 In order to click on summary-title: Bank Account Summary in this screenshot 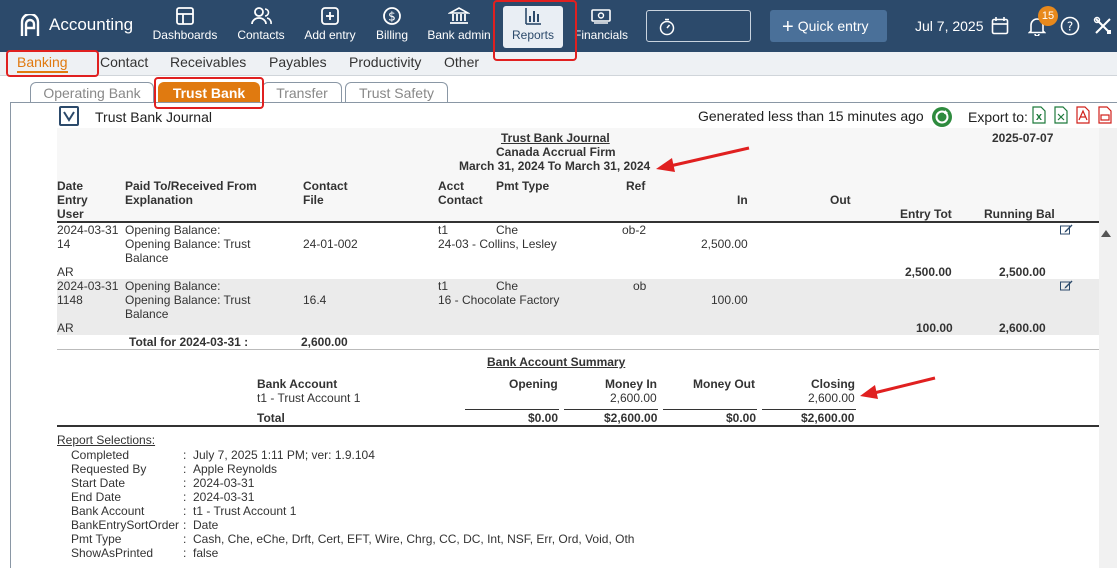, I will do `click(556, 362)`.